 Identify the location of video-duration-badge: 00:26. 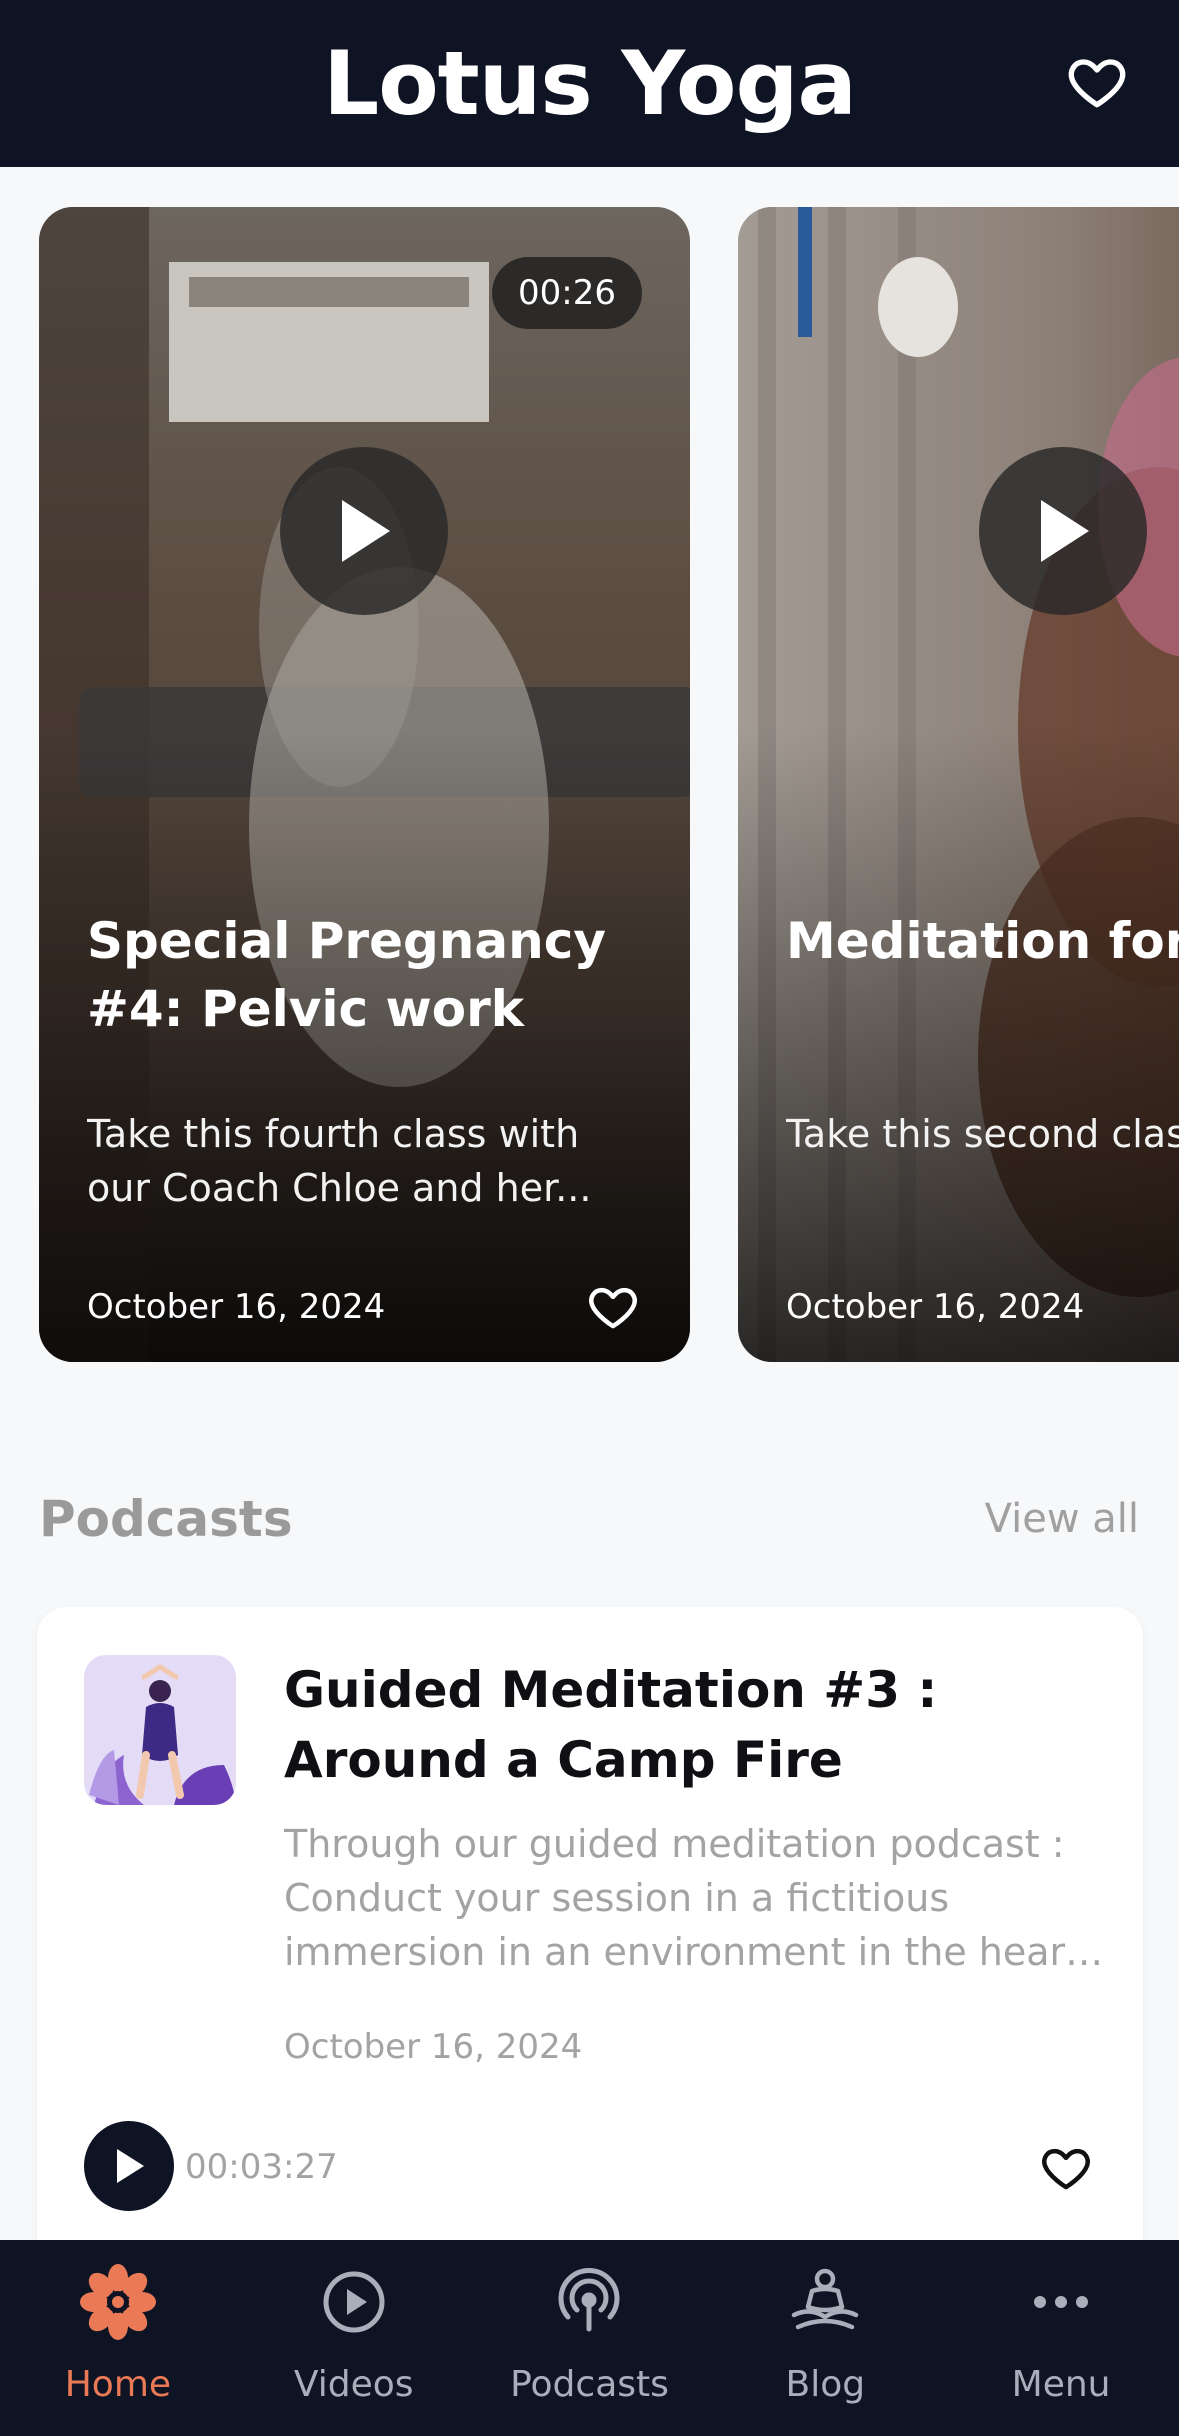
(567, 293).